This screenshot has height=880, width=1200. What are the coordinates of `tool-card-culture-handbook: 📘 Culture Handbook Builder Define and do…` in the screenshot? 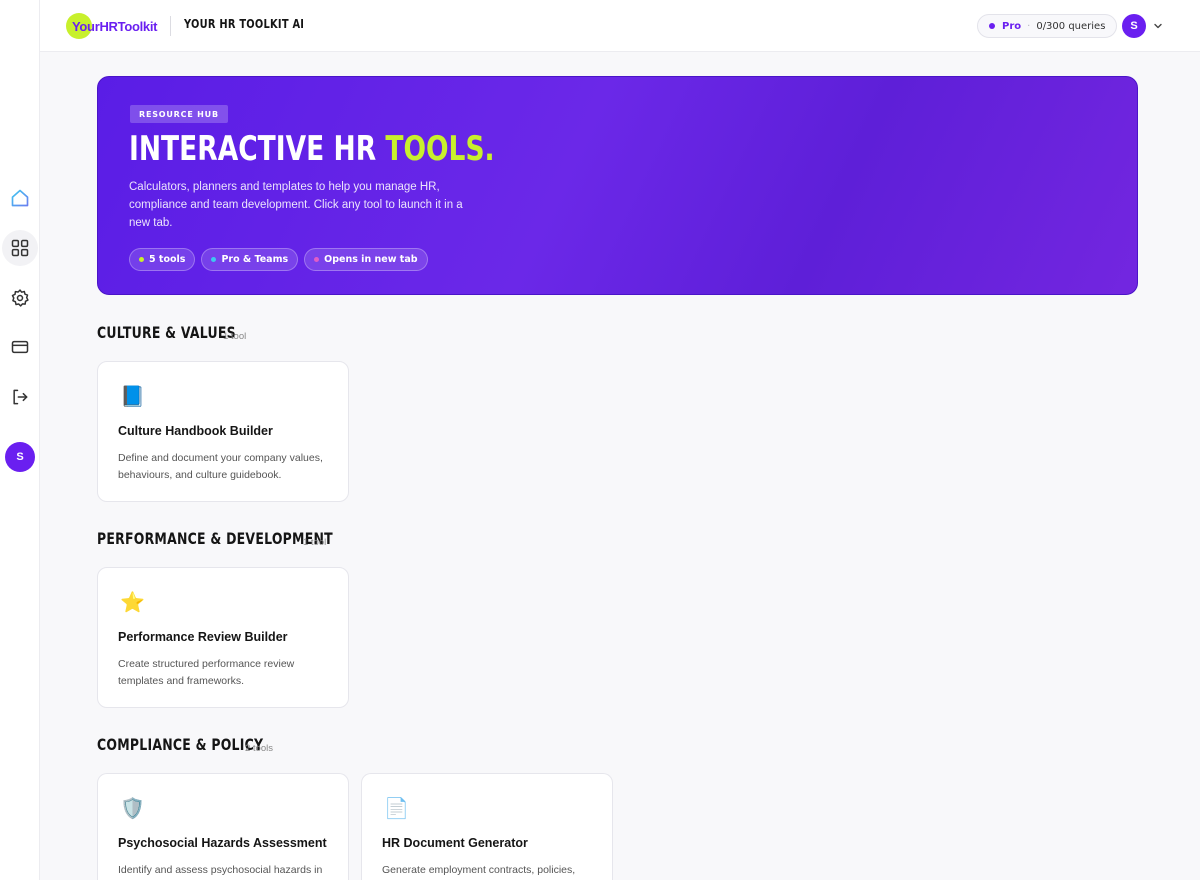 It's located at (223, 431).